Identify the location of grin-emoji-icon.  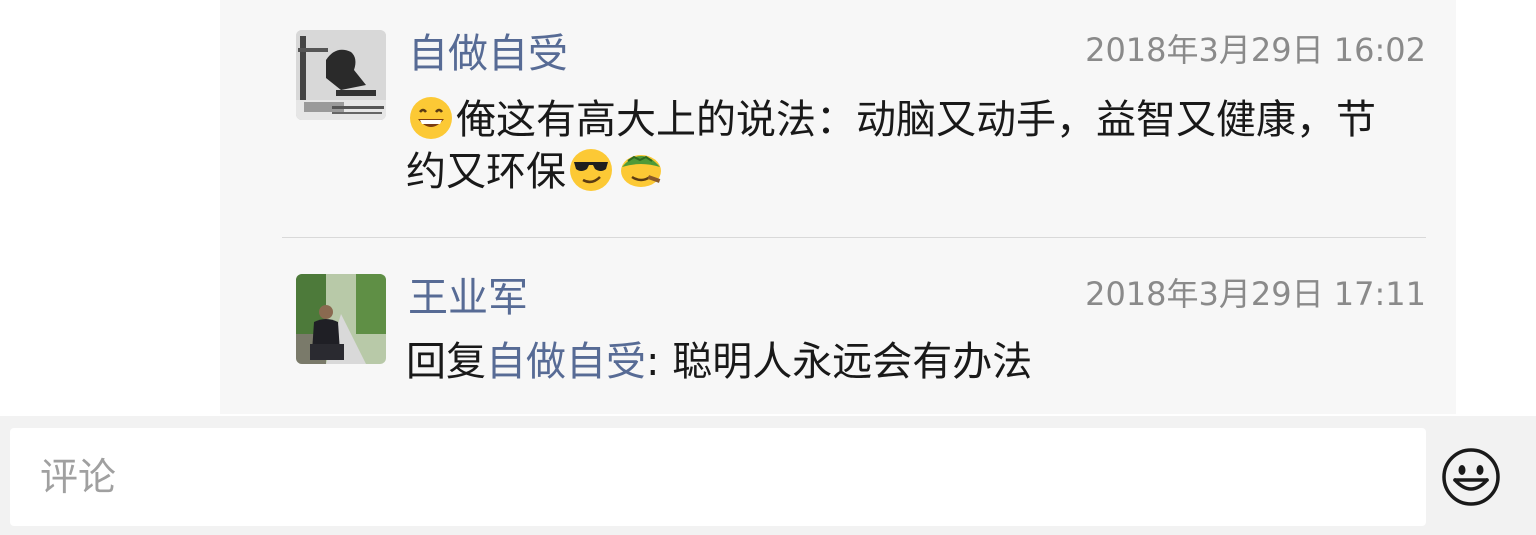
(431, 118).